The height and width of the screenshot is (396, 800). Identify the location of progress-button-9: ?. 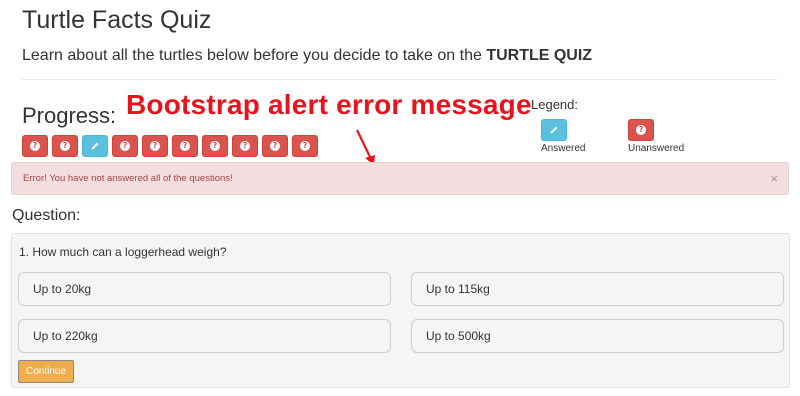
(275, 146).